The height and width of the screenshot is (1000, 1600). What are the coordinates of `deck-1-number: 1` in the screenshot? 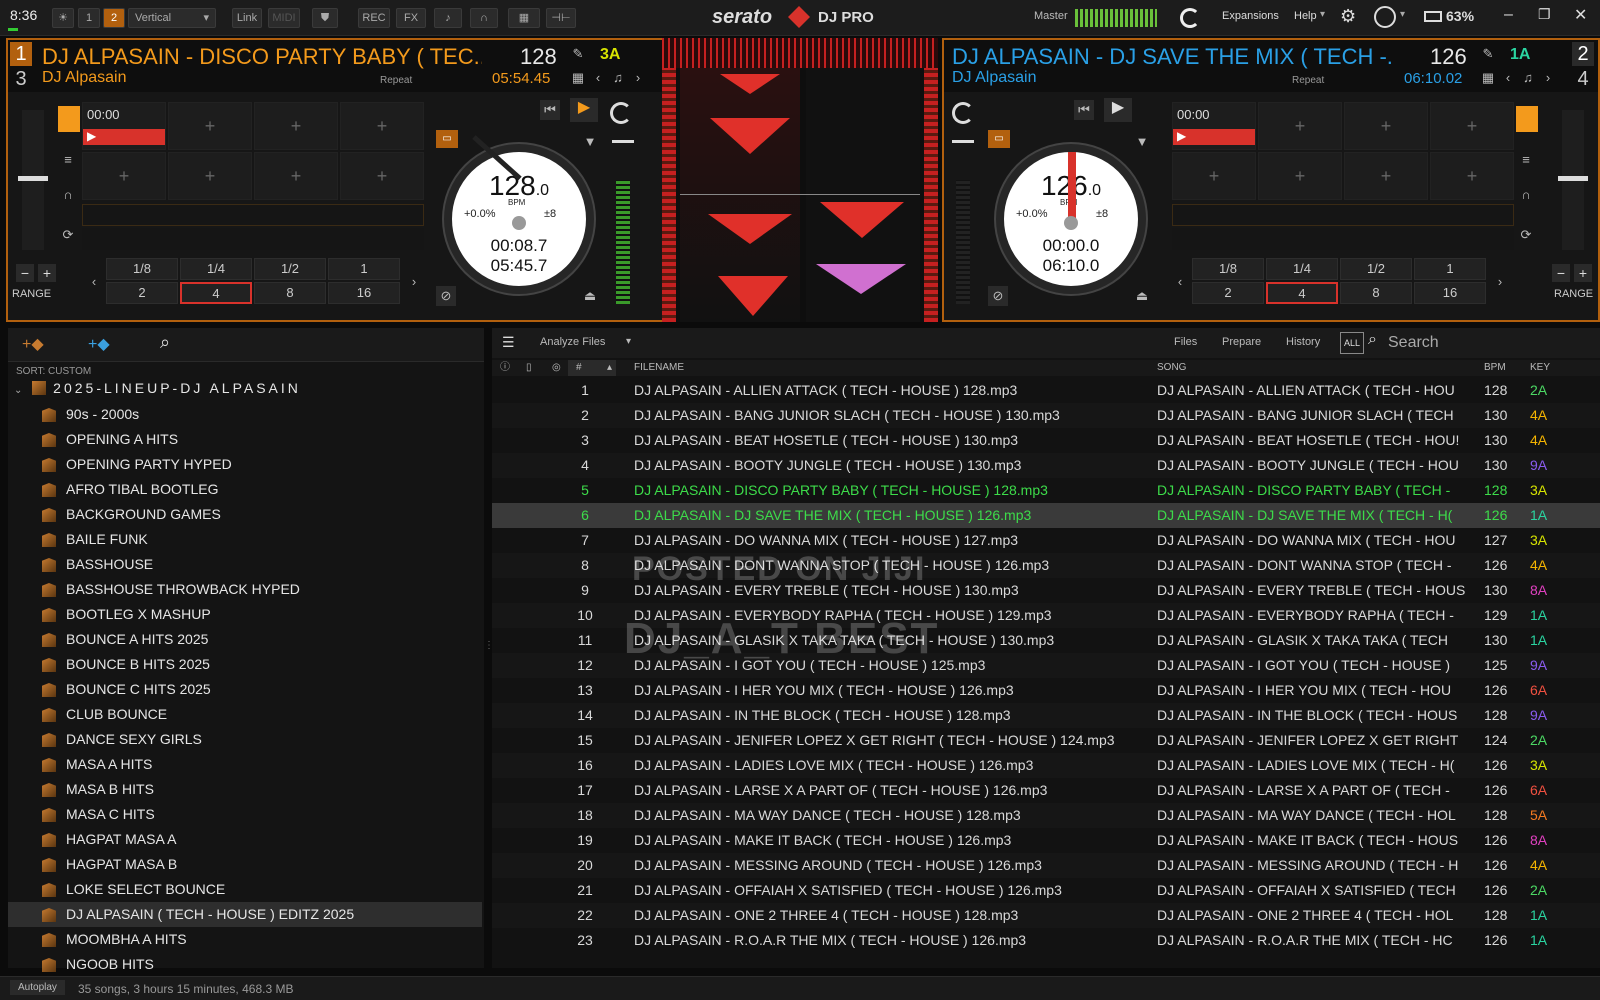 It's located at (21, 54).